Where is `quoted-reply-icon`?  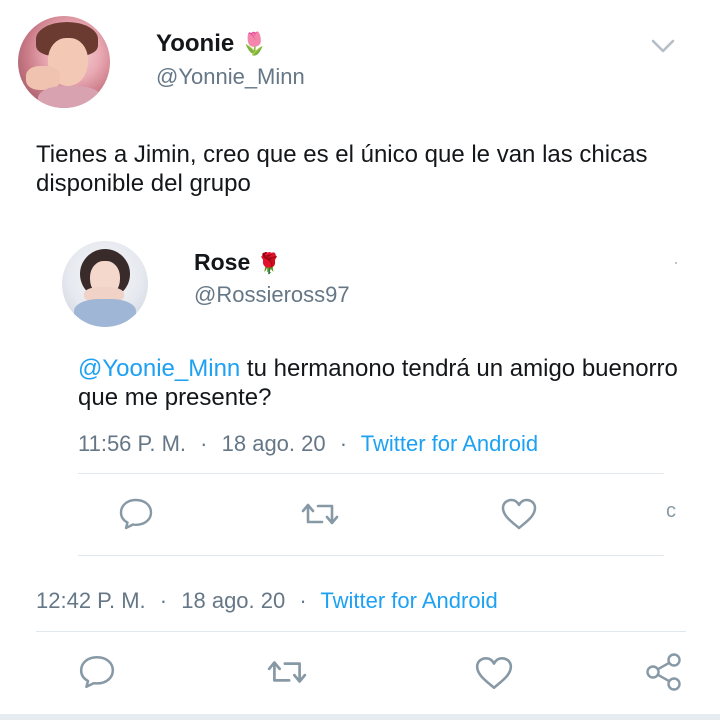
quoted-reply-icon is located at coordinates (136, 514).